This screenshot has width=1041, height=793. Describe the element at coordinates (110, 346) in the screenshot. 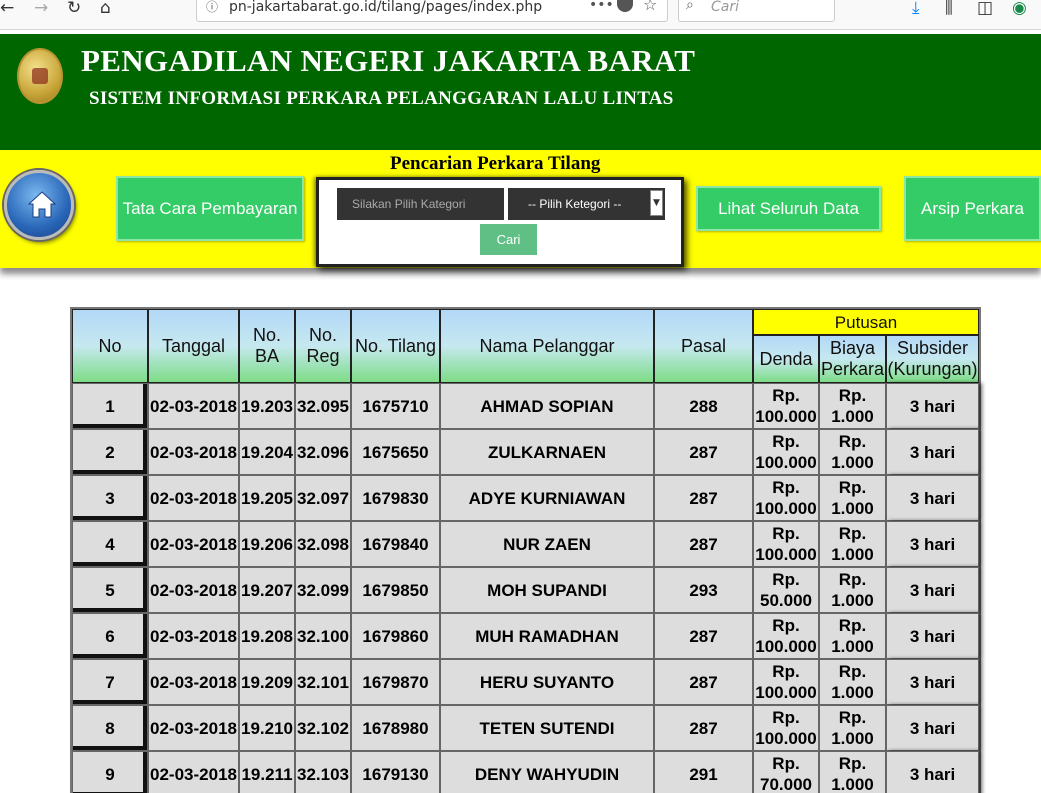

I see `header-no: No` at that location.